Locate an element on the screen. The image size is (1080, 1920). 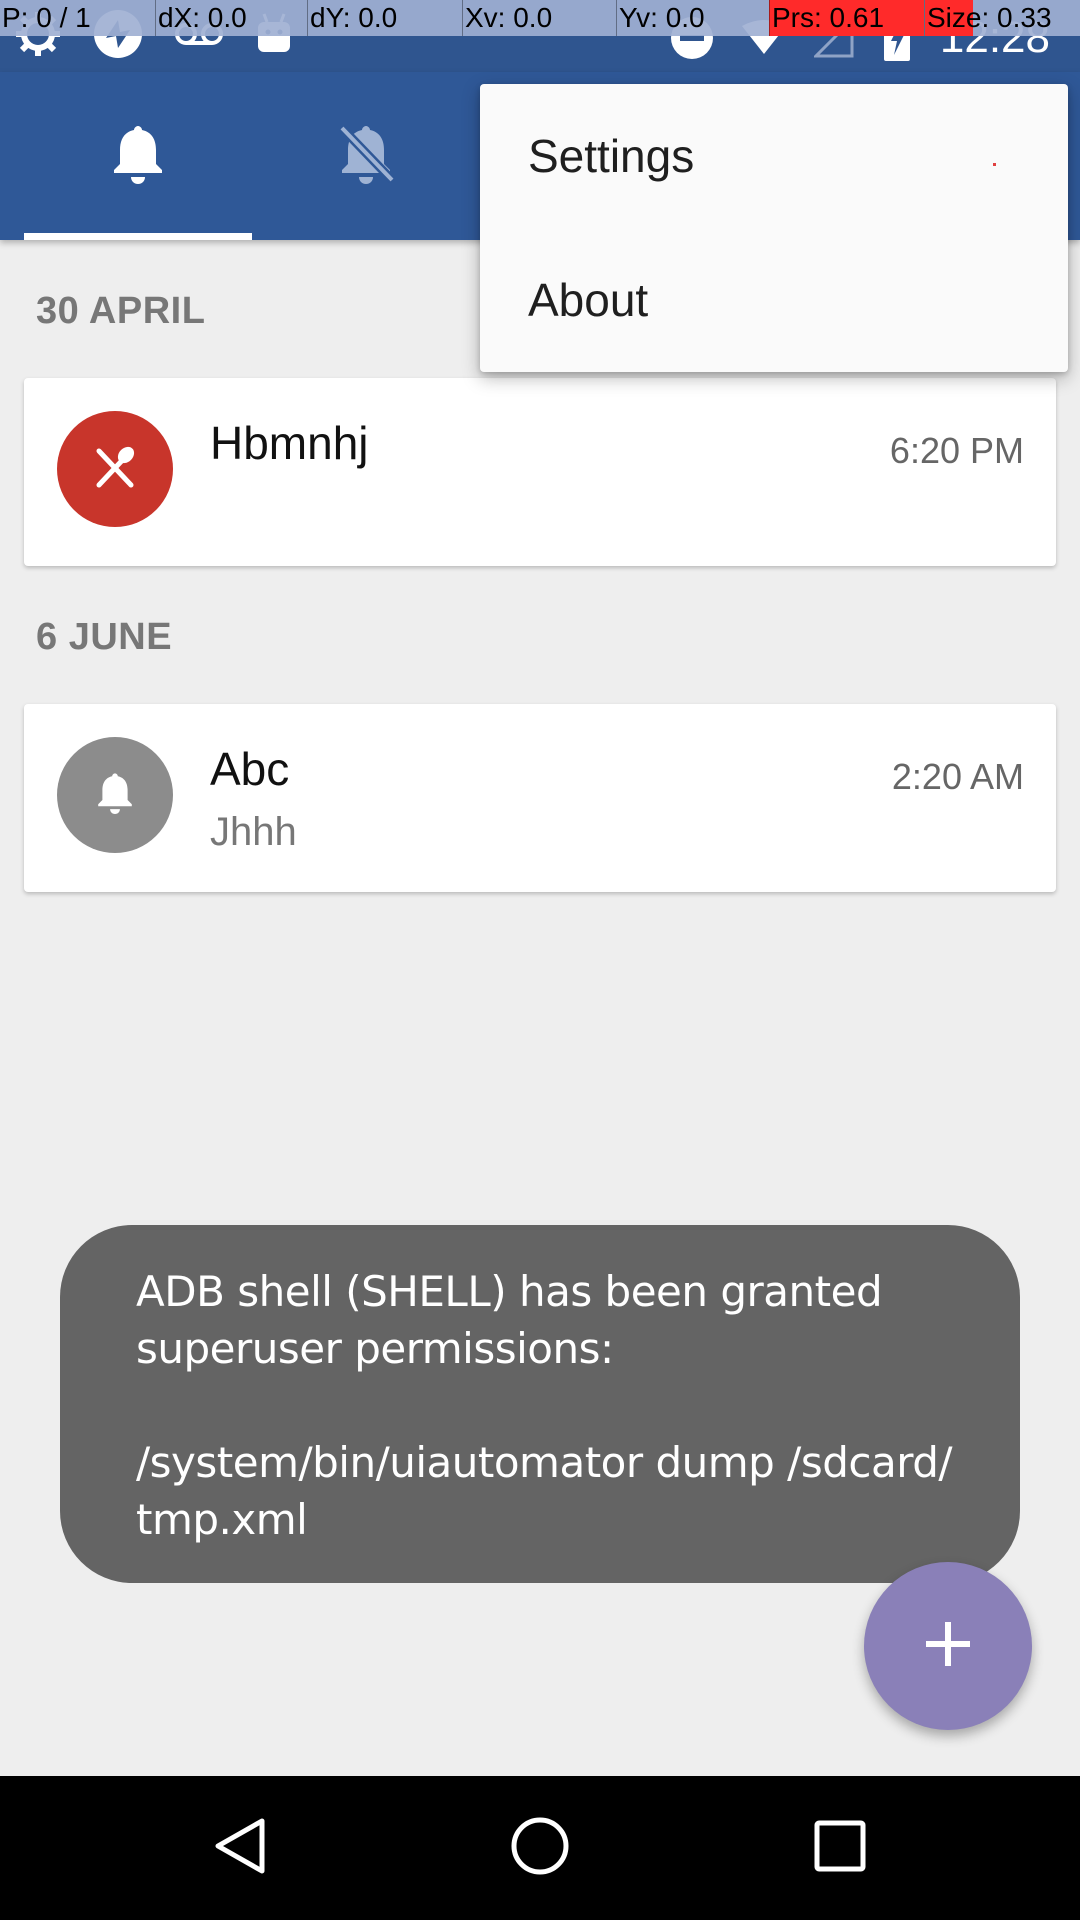
debug-dx: dX: 0.0 is located at coordinates (231, 18).